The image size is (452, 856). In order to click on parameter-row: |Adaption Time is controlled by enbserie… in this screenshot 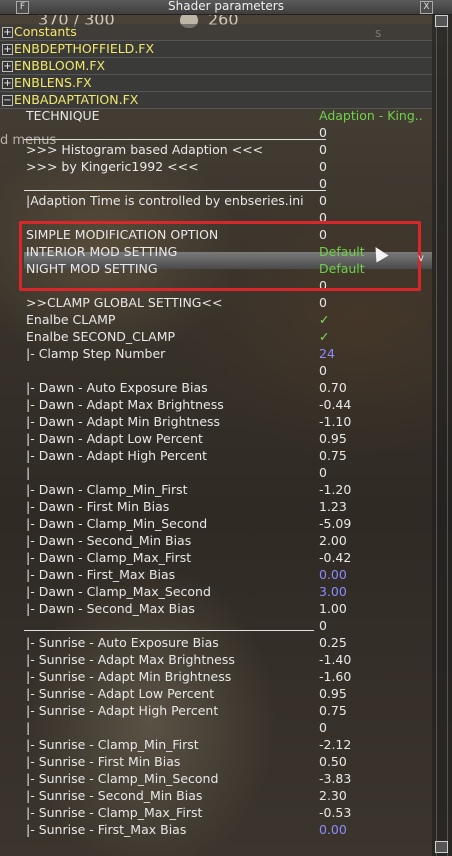, I will do `click(216, 201)`.